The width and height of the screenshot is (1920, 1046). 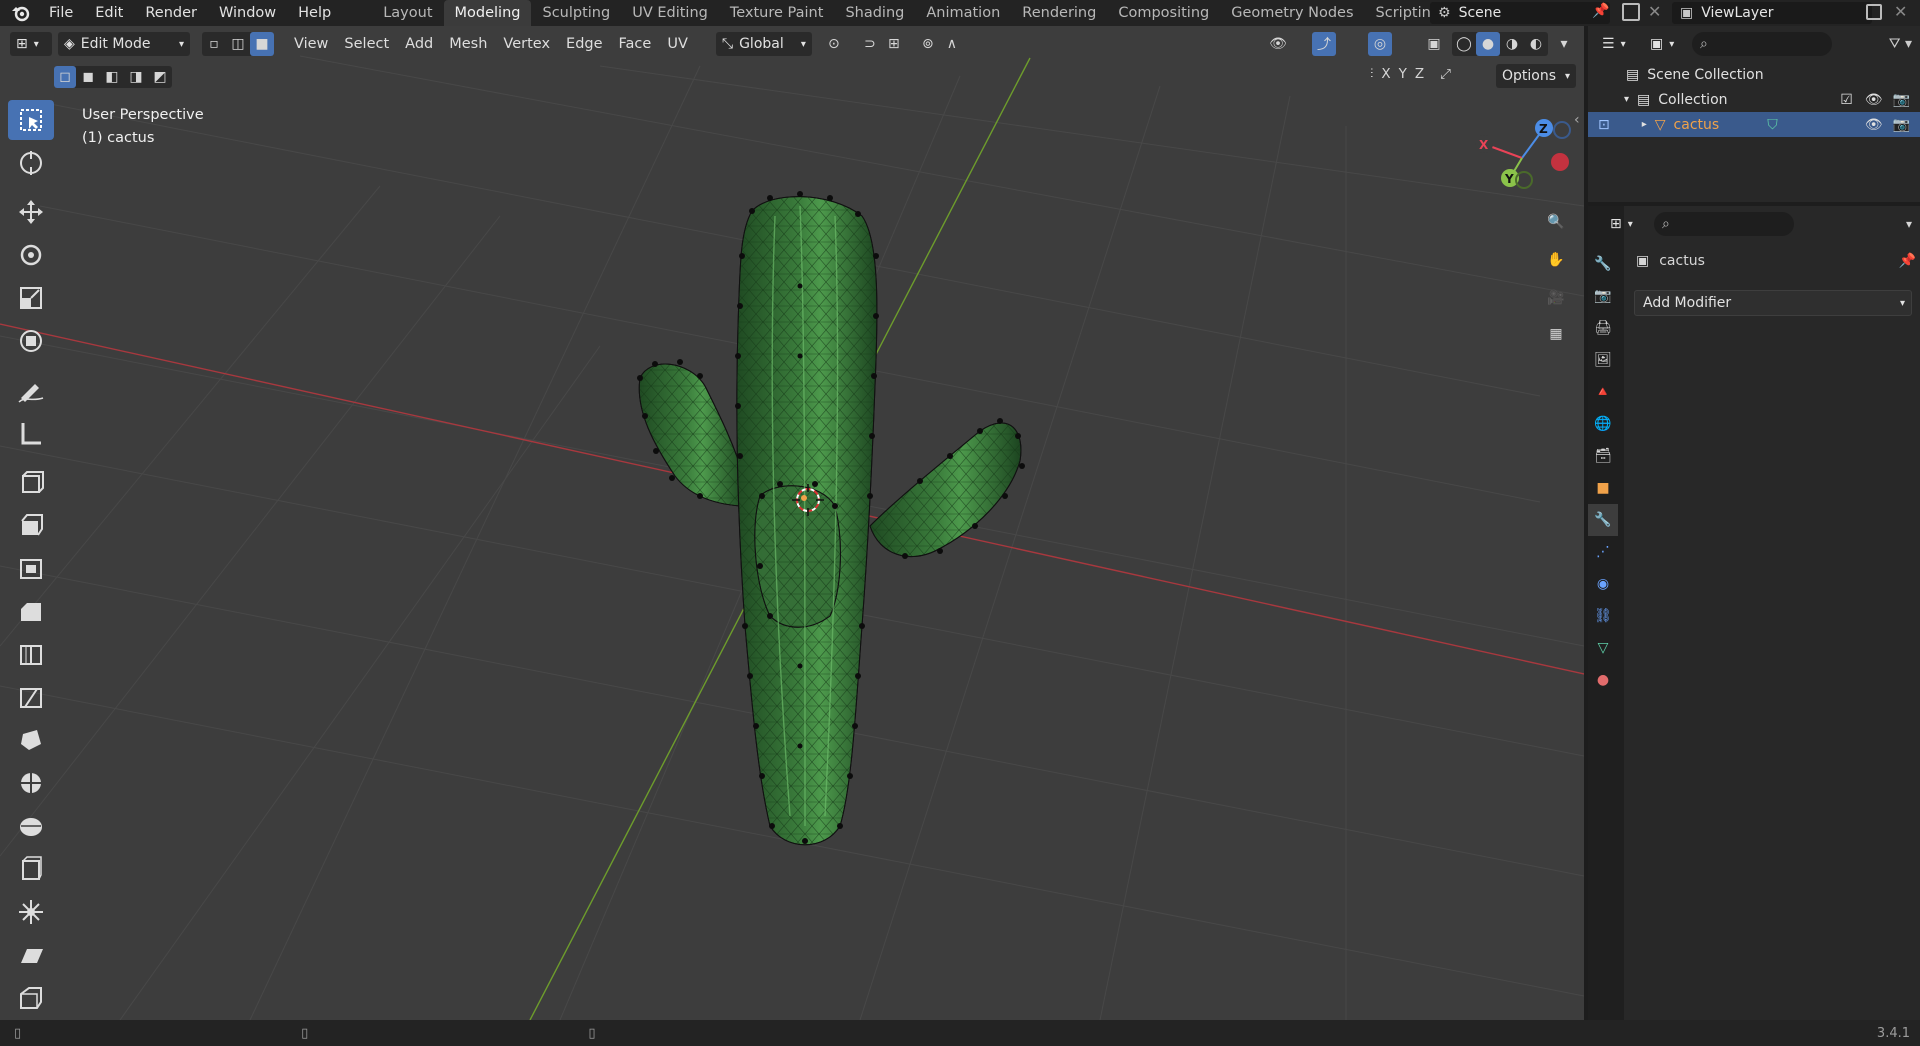 What do you see at coordinates (777, 13) in the screenshot?
I see `tab-texture-paint: Texture Paint` at bounding box center [777, 13].